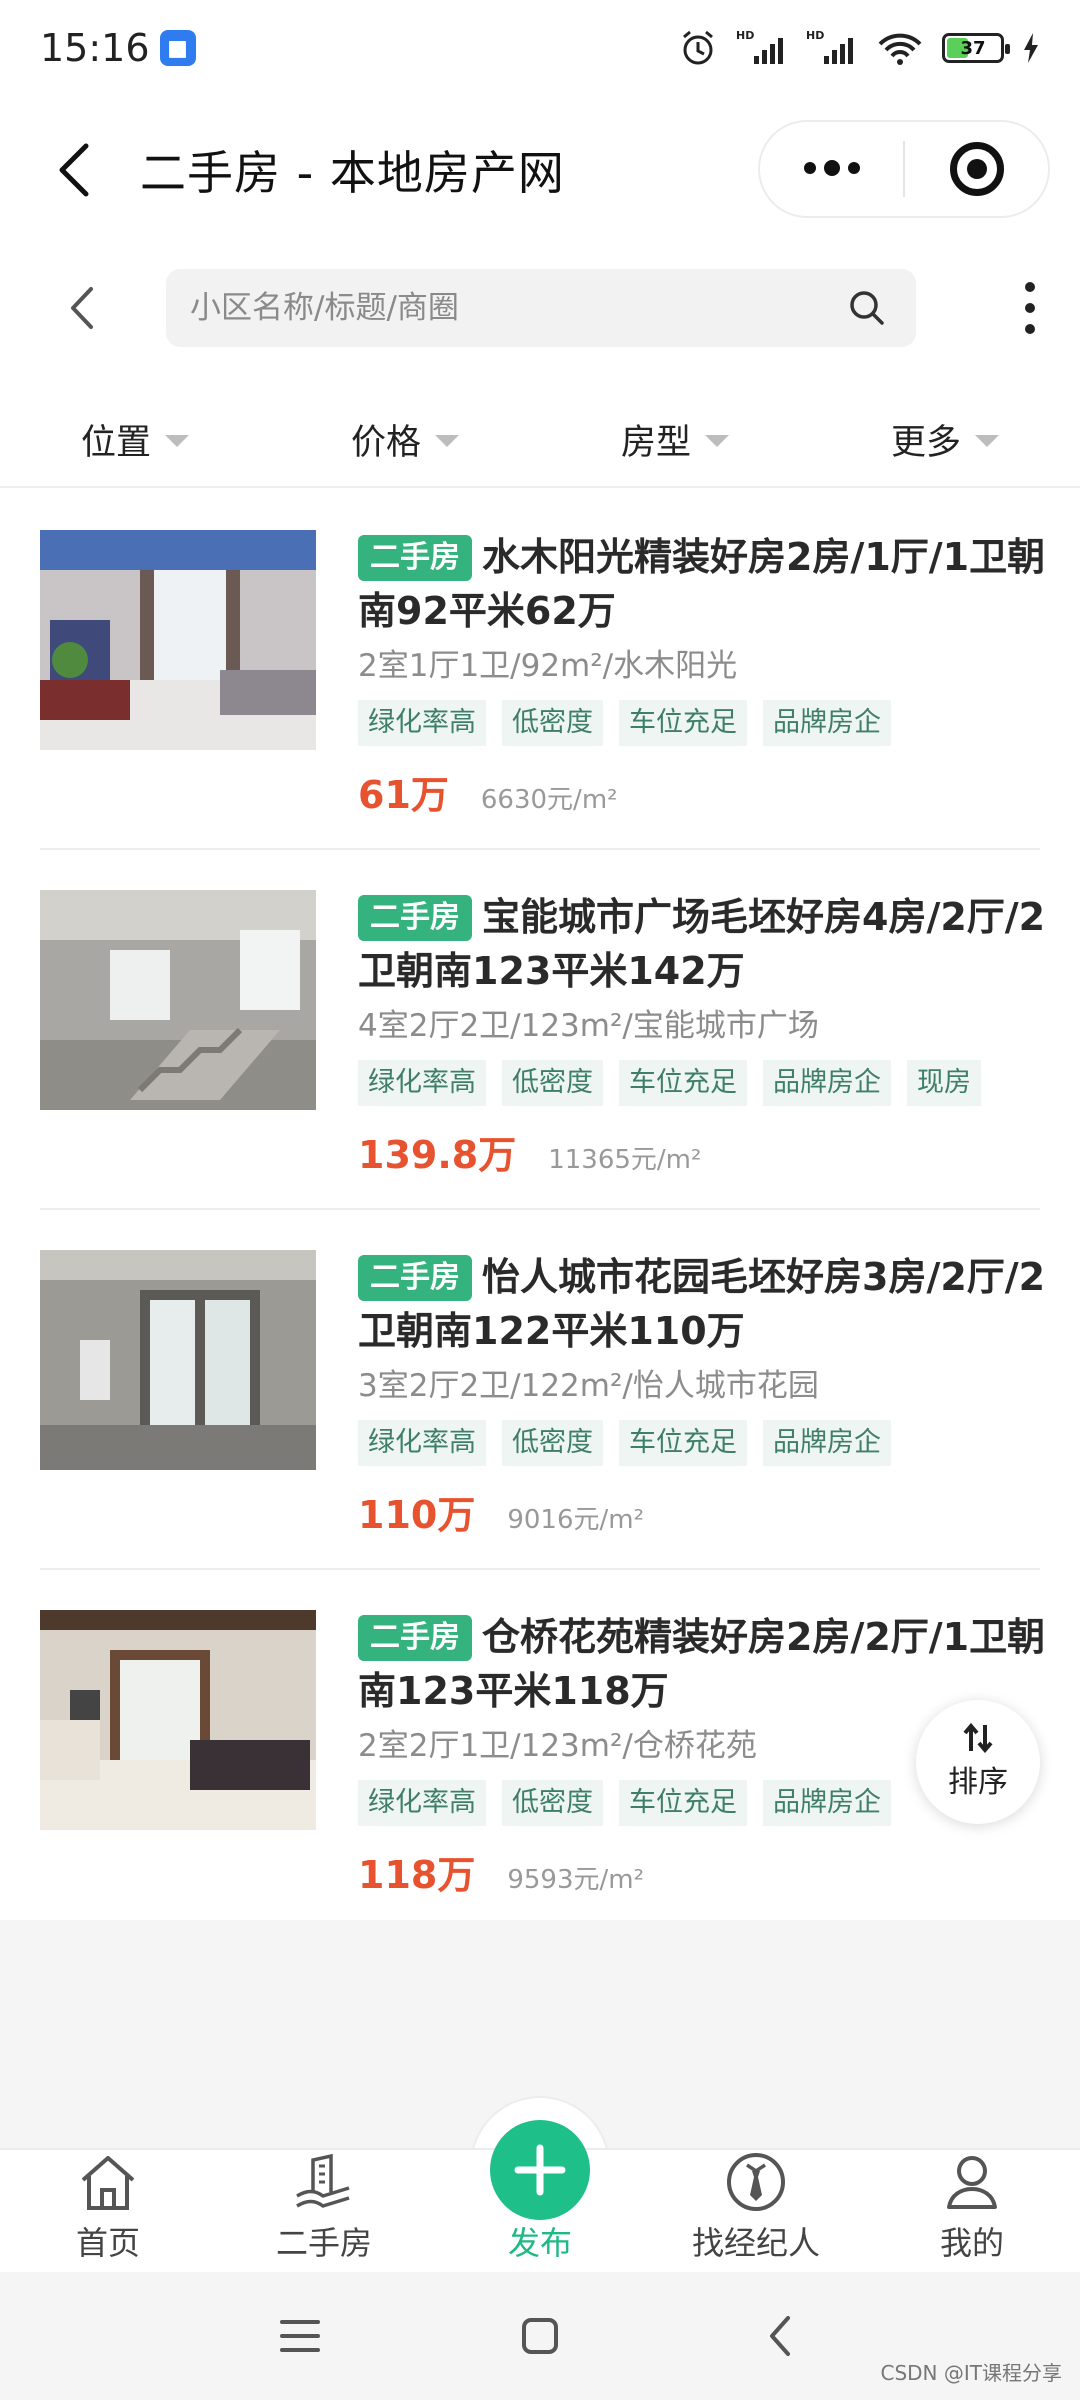 The height and width of the screenshot is (2400, 1080). I want to click on filter-label: 位置, so click(115, 442).